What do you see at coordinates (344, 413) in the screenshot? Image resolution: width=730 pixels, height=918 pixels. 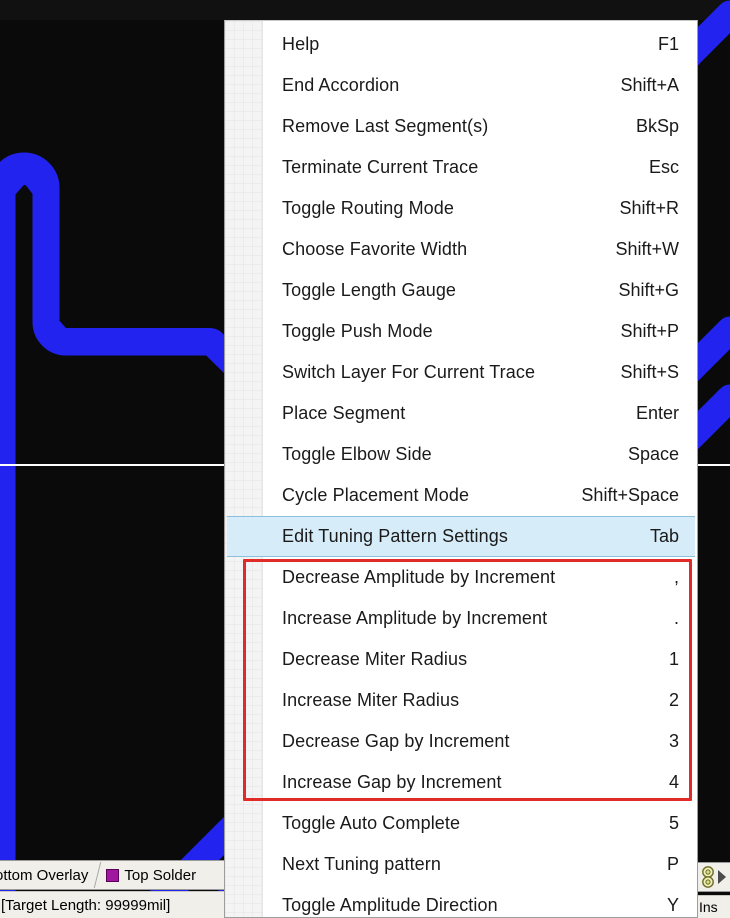 I see `menu-item-label: Place Segment` at bounding box center [344, 413].